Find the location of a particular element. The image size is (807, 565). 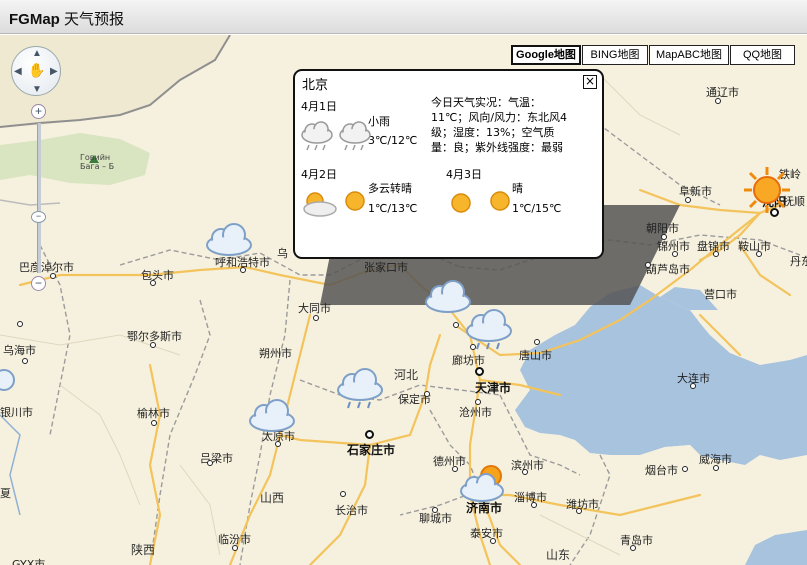

label-tangshan: 唐山市 is located at coordinates (535, 355).